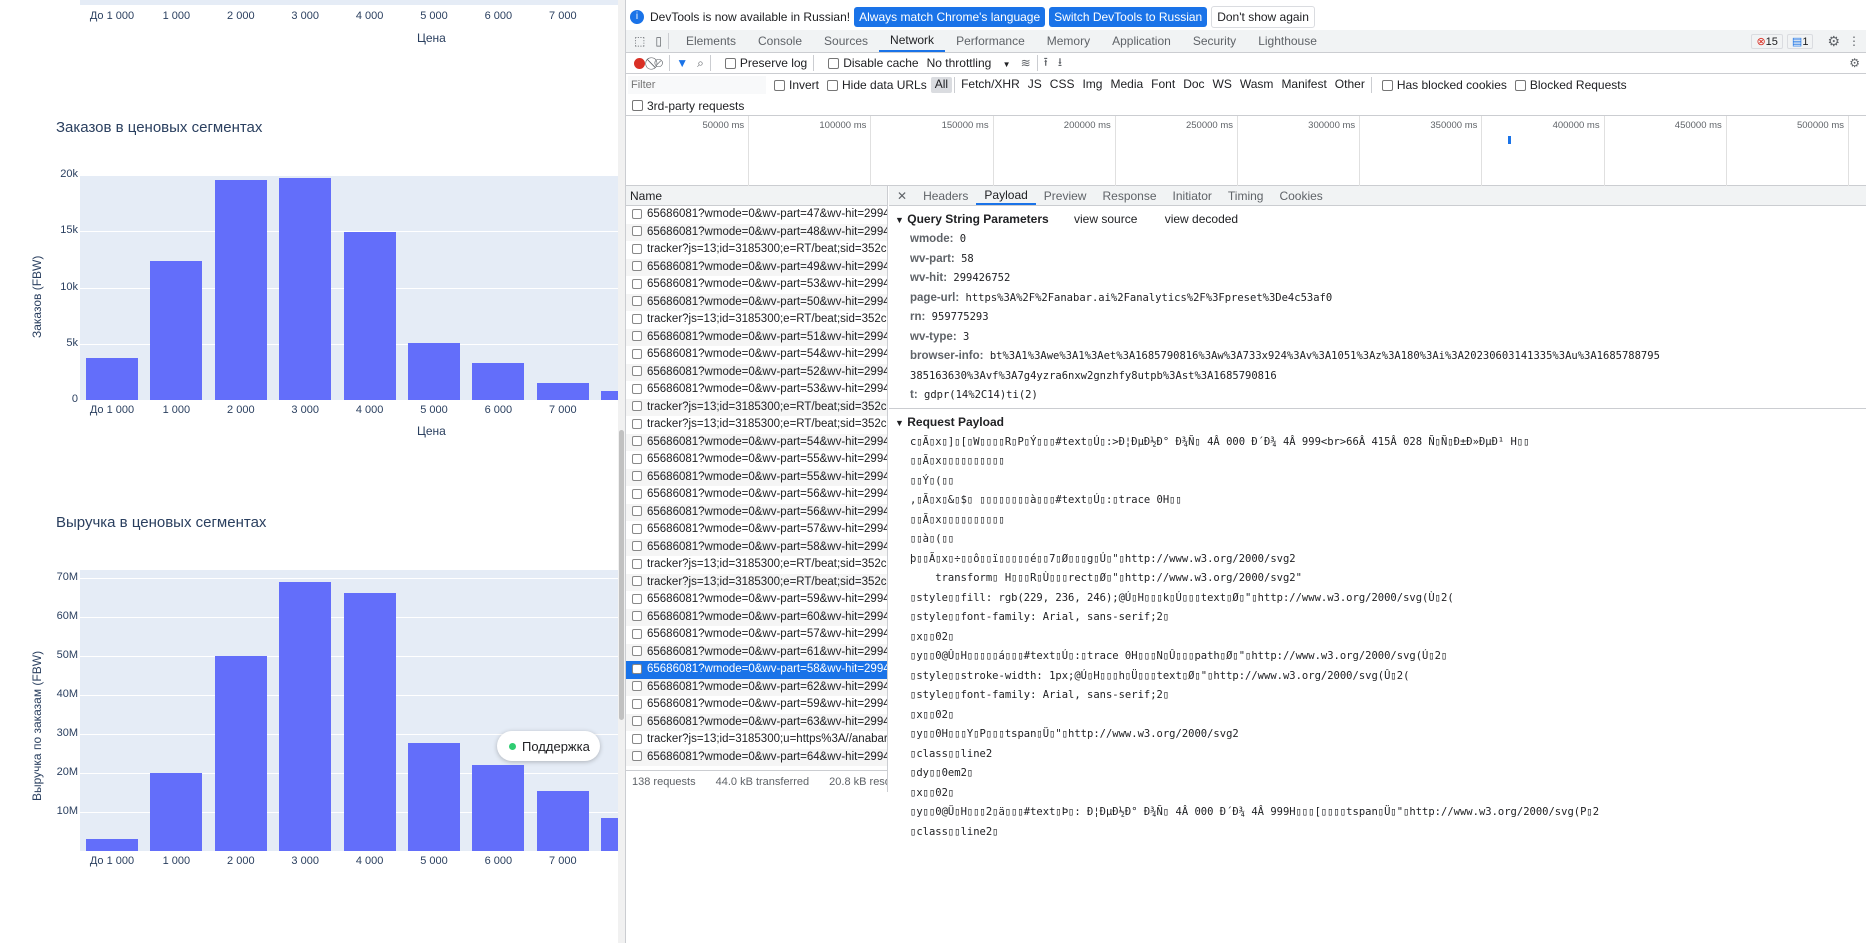 This screenshot has width=1866, height=943. Describe the element at coordinates (1287, 41) in the screenshot. I see `tab-lighthouse: Lighthouse` at that location.